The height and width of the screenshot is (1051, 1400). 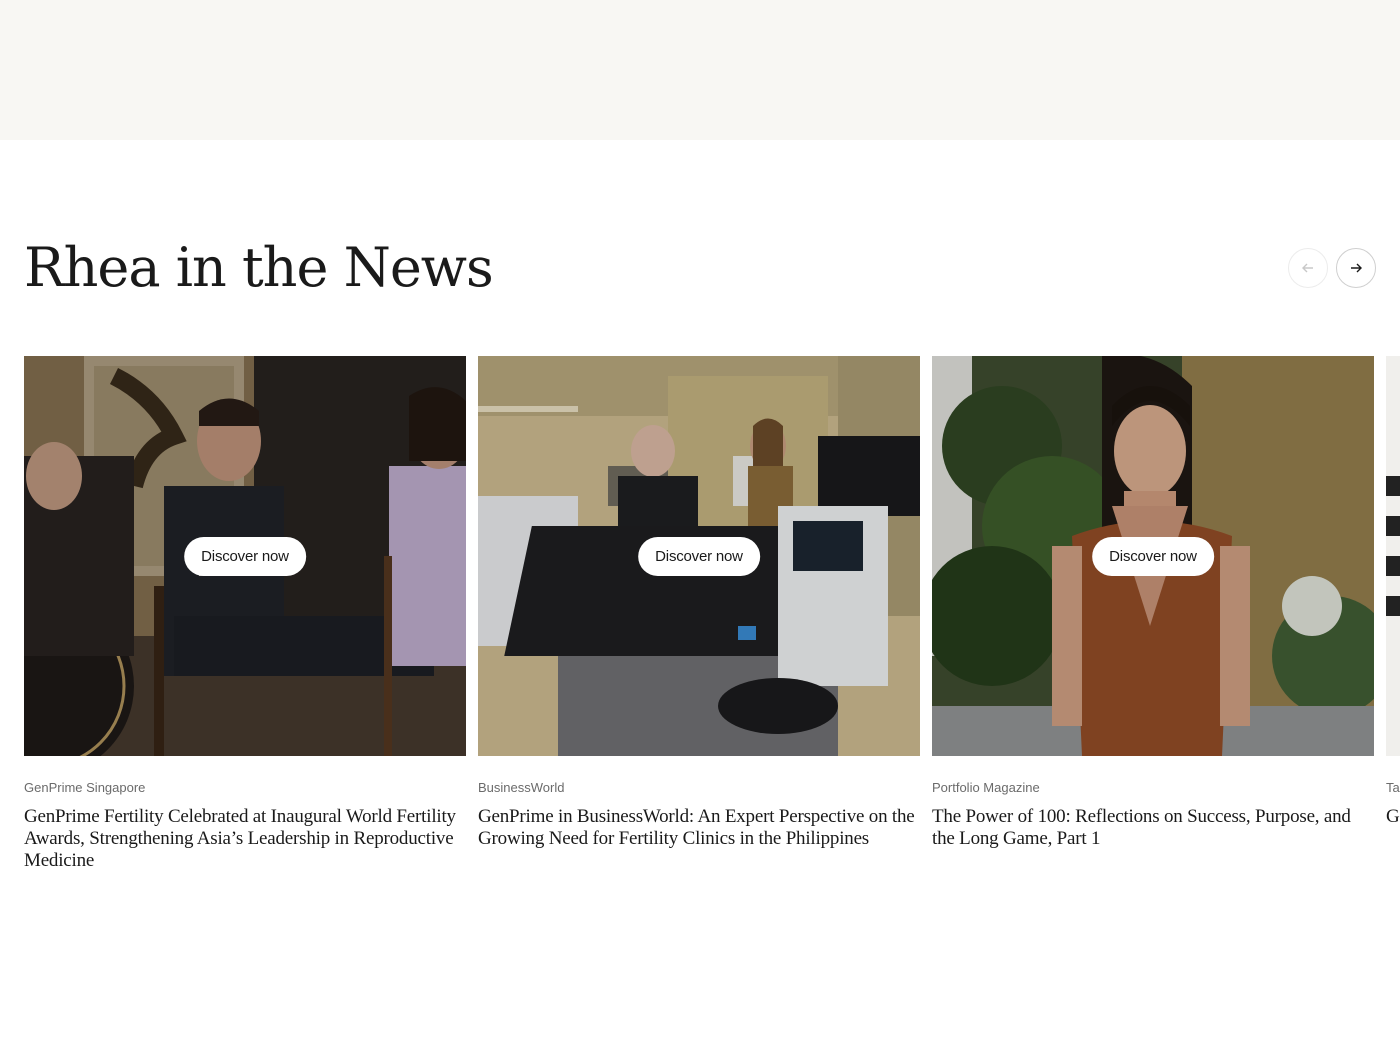 What do you see at coordinates (259, 267) in the screenshot?
I see `section-title: Rhea in the News` at bounding box center [259, 267].